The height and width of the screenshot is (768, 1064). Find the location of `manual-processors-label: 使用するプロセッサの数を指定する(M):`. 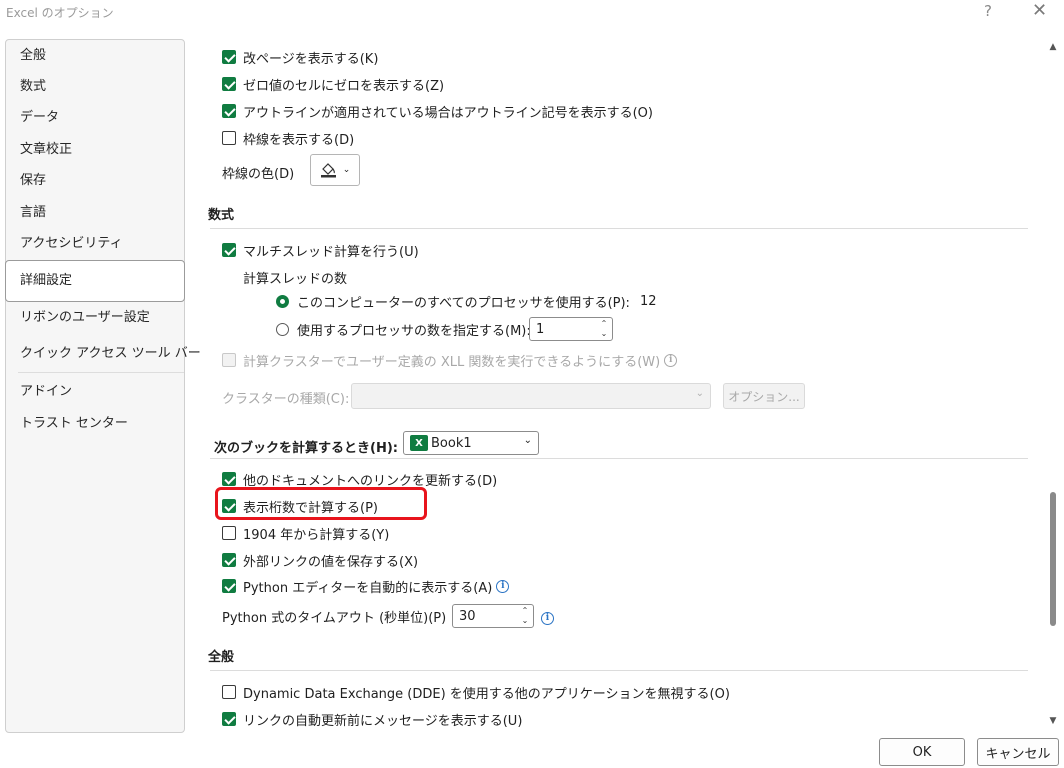

manual-processors-label: 使用するプロセッサの数を指定する(M): is located at coordinates (414, 331).